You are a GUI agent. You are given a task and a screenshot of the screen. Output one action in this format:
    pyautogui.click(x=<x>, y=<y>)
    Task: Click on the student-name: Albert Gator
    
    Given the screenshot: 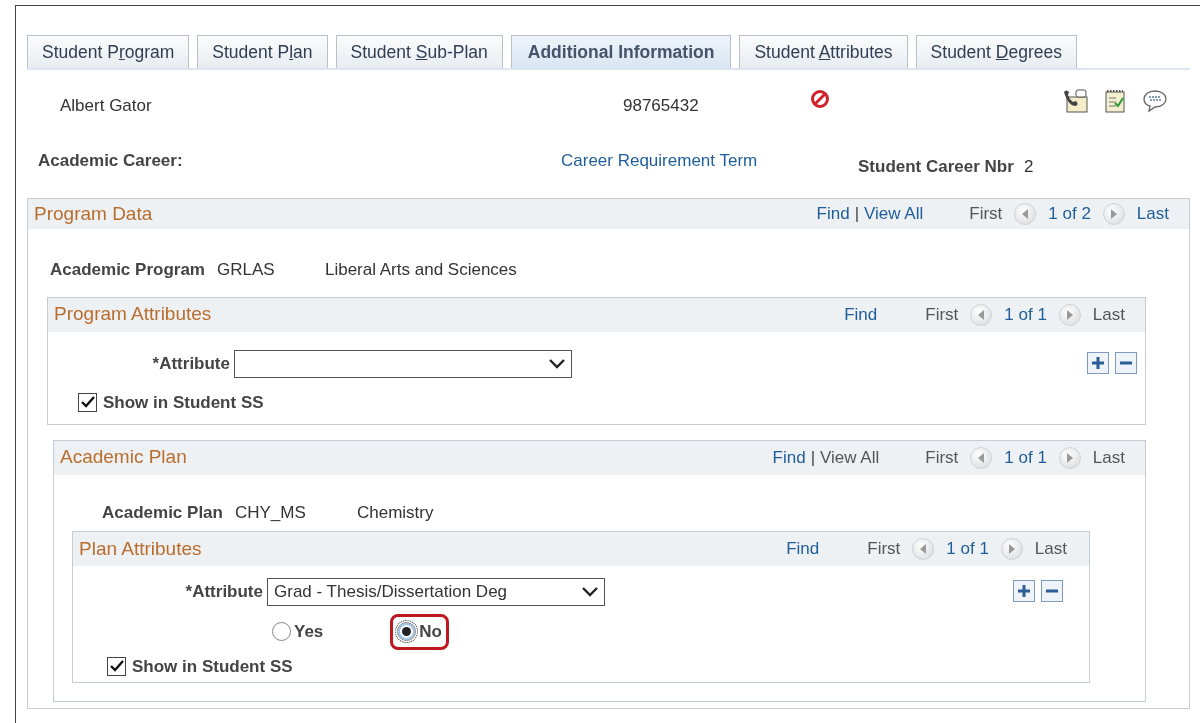 What is the action you would take?
    pyautogui.click(x=106, y=106)
    